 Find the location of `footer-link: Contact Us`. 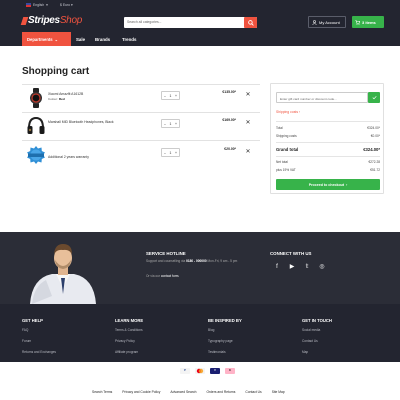

footer-link: Contact Us is located at coordinates (317, 341).